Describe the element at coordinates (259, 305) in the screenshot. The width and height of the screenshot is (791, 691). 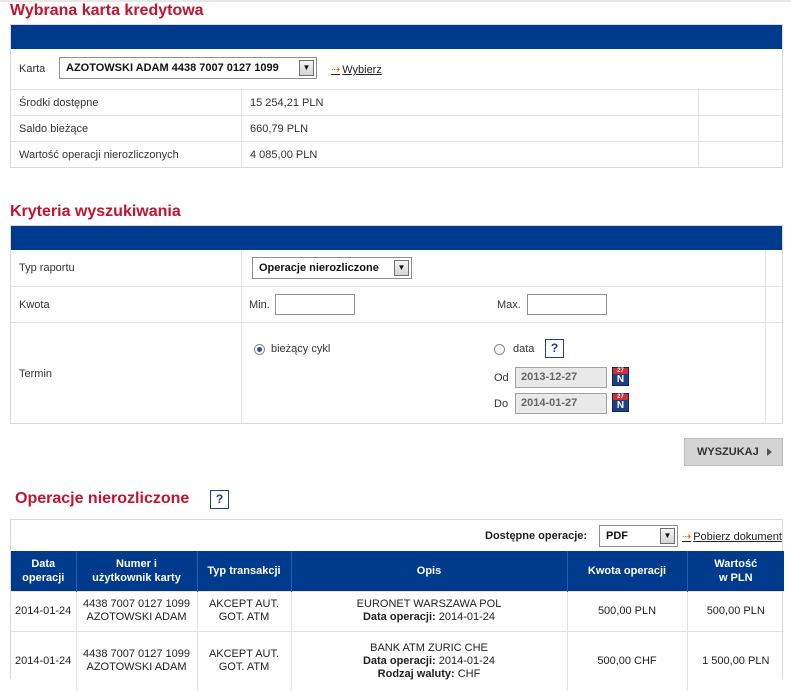
I see `min-label: Min.` at that location.